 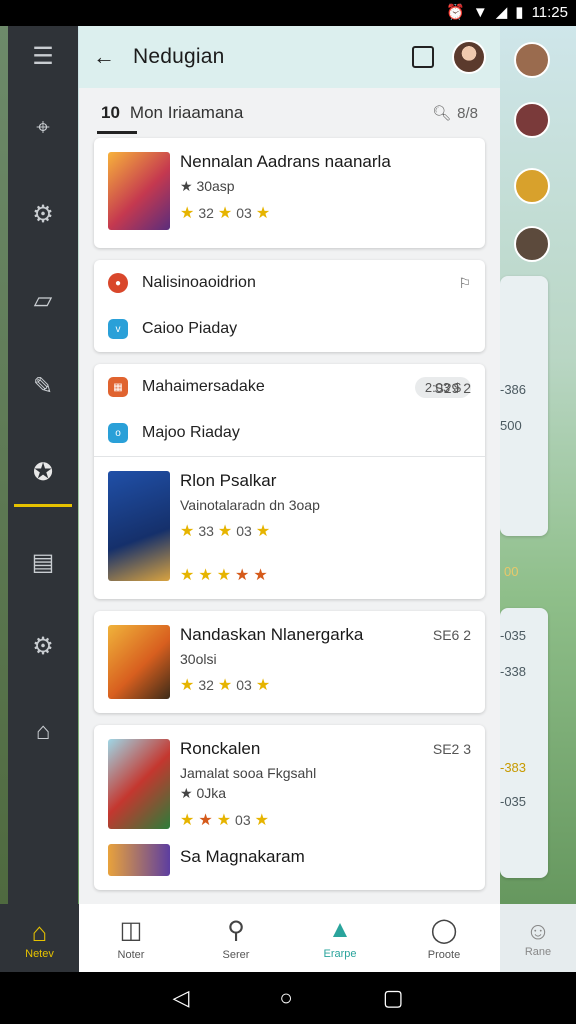 What do you see at coordinates (206, 531) in the screenshot?
I see `rating-value: 33` at bounding box center [206, 531].